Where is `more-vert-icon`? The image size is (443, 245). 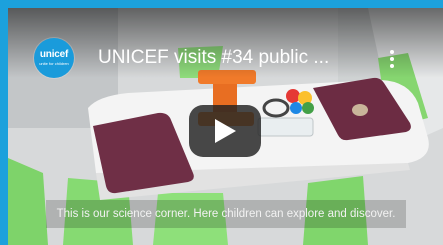
more-vert-icon is located at coordinates (392, 59).